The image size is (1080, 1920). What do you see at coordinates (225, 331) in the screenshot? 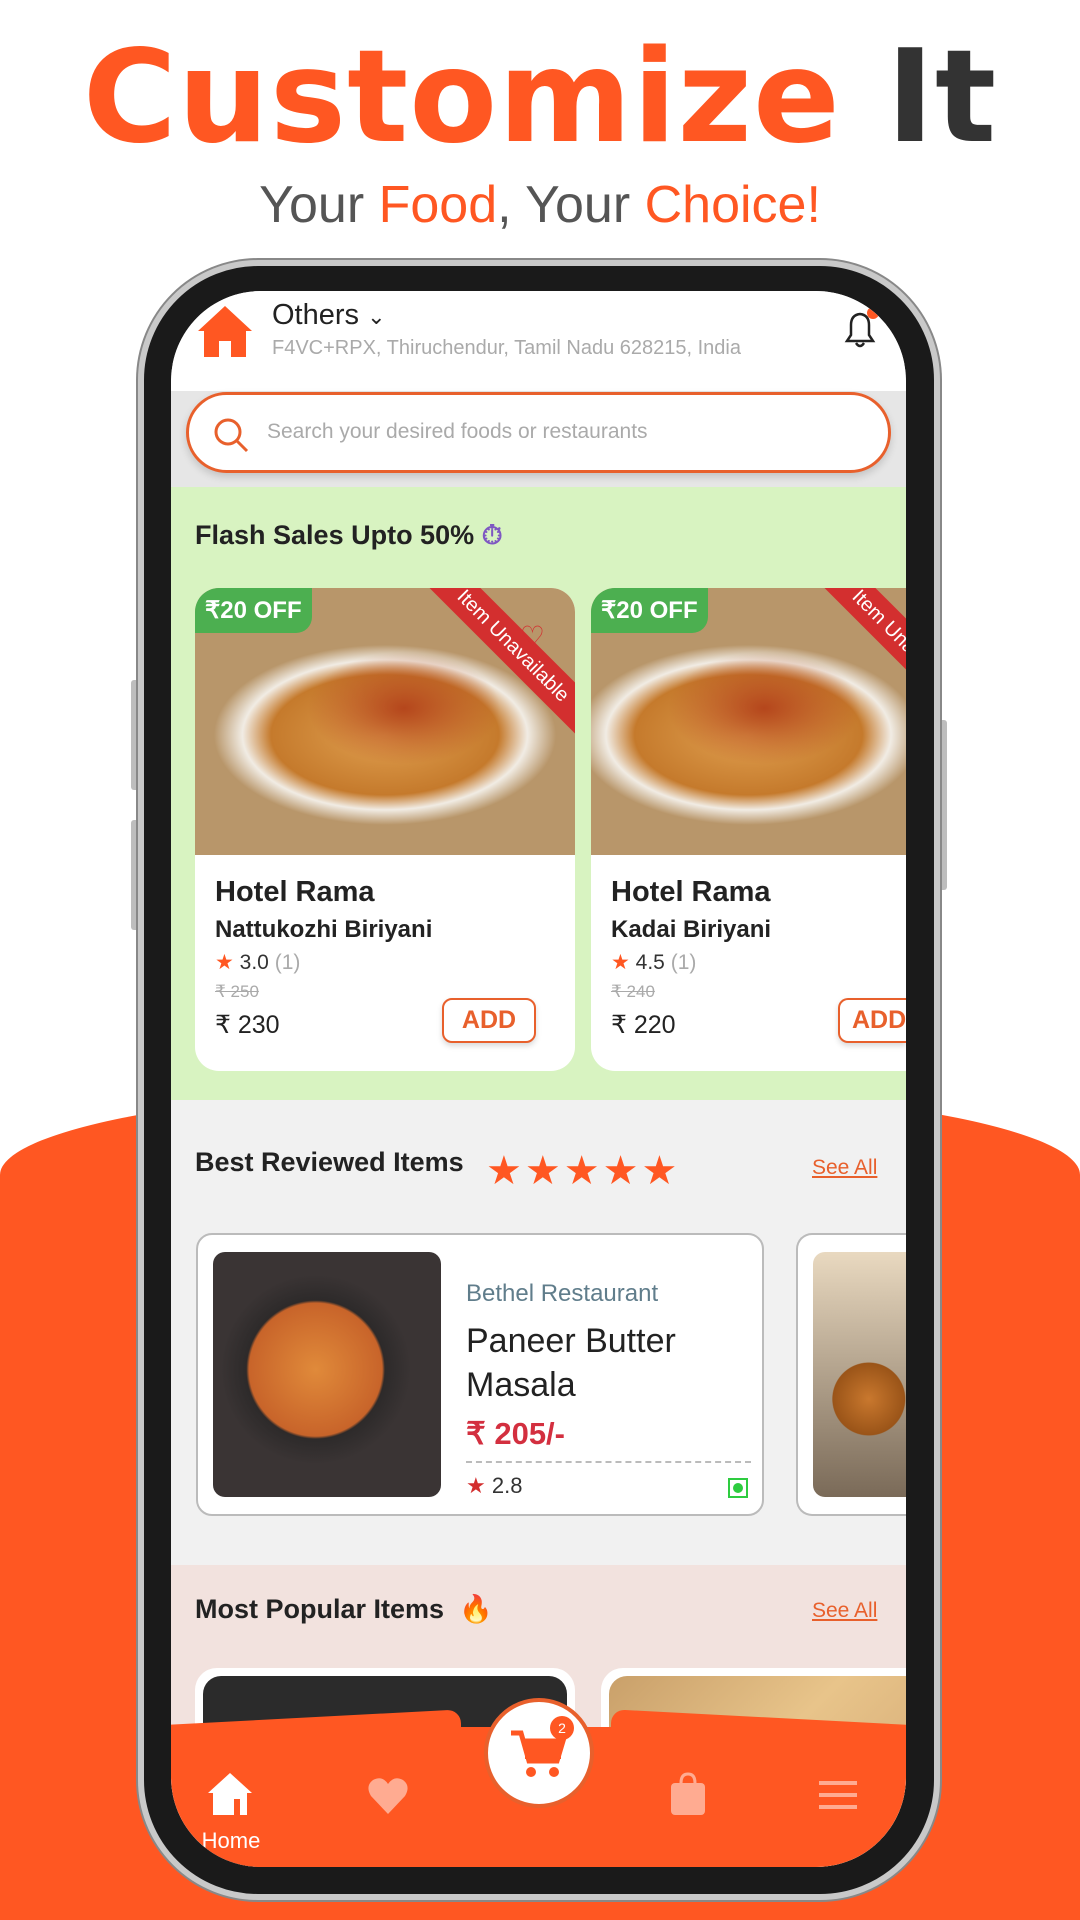
I see `home-location-icon` at bounding box center [225, 331].